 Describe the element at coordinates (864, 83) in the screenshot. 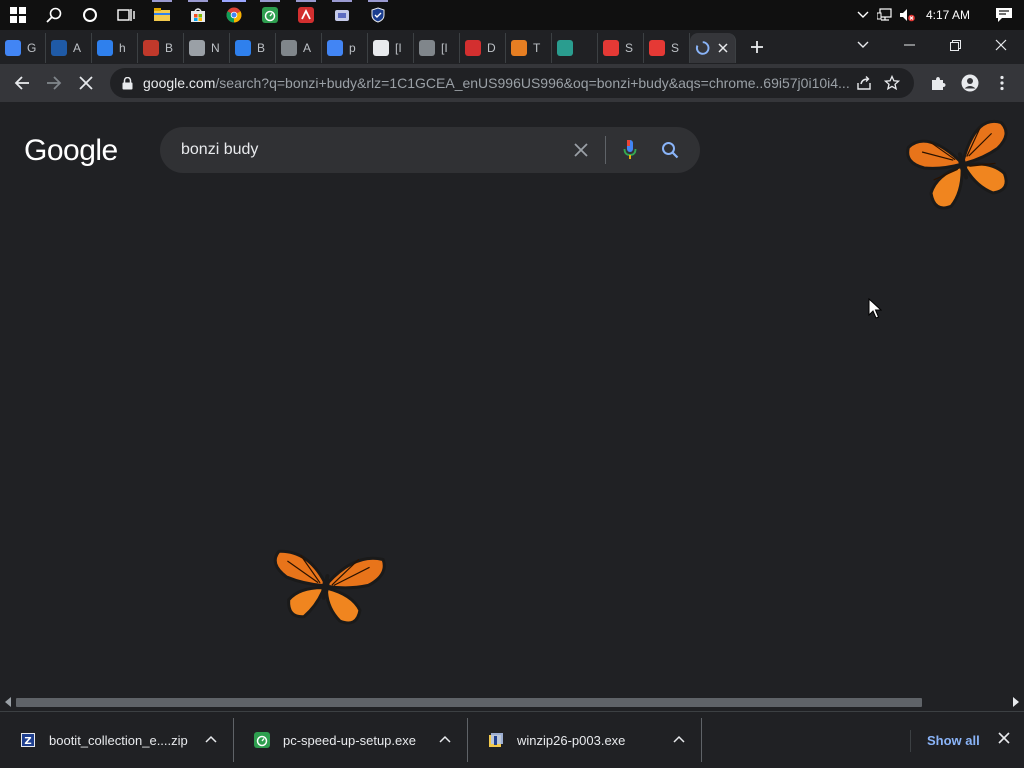

I see `share-icon` at that location.